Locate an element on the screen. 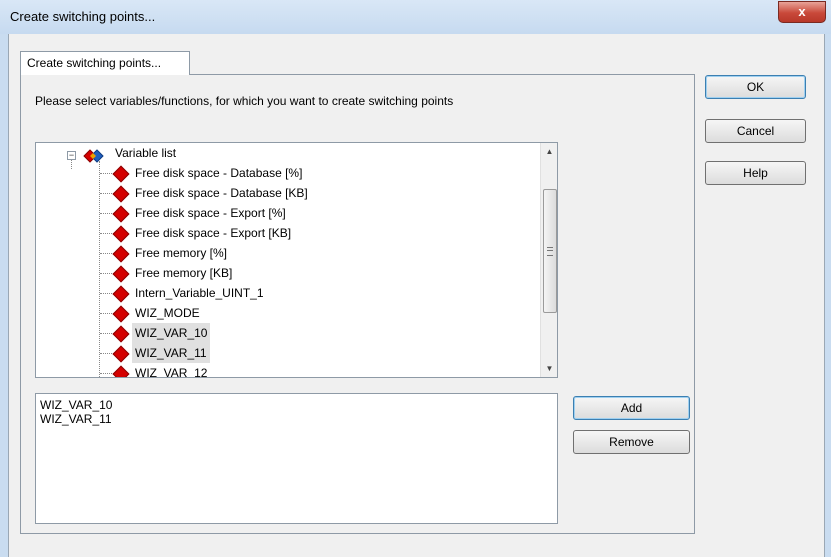  tree-item-label: WIZ_MODE is located at coordinates (167, 313).